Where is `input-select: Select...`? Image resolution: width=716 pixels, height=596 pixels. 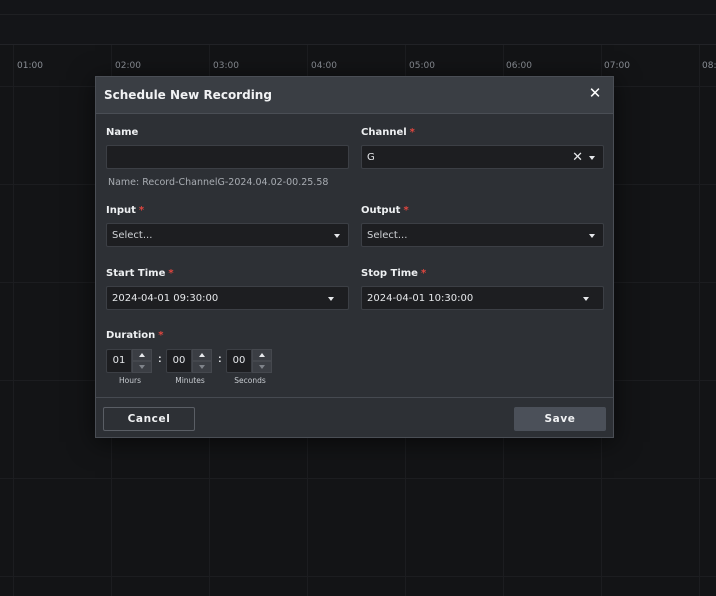
input-select: Select... is located at coordinates (227, 235).